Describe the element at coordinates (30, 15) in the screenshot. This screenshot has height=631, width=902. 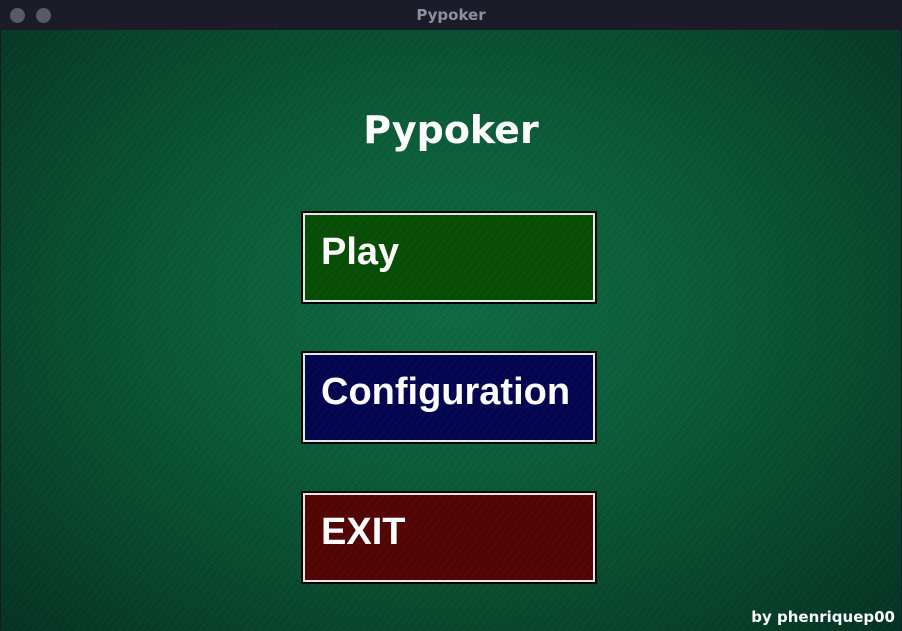
I see `window-controls` at that location.